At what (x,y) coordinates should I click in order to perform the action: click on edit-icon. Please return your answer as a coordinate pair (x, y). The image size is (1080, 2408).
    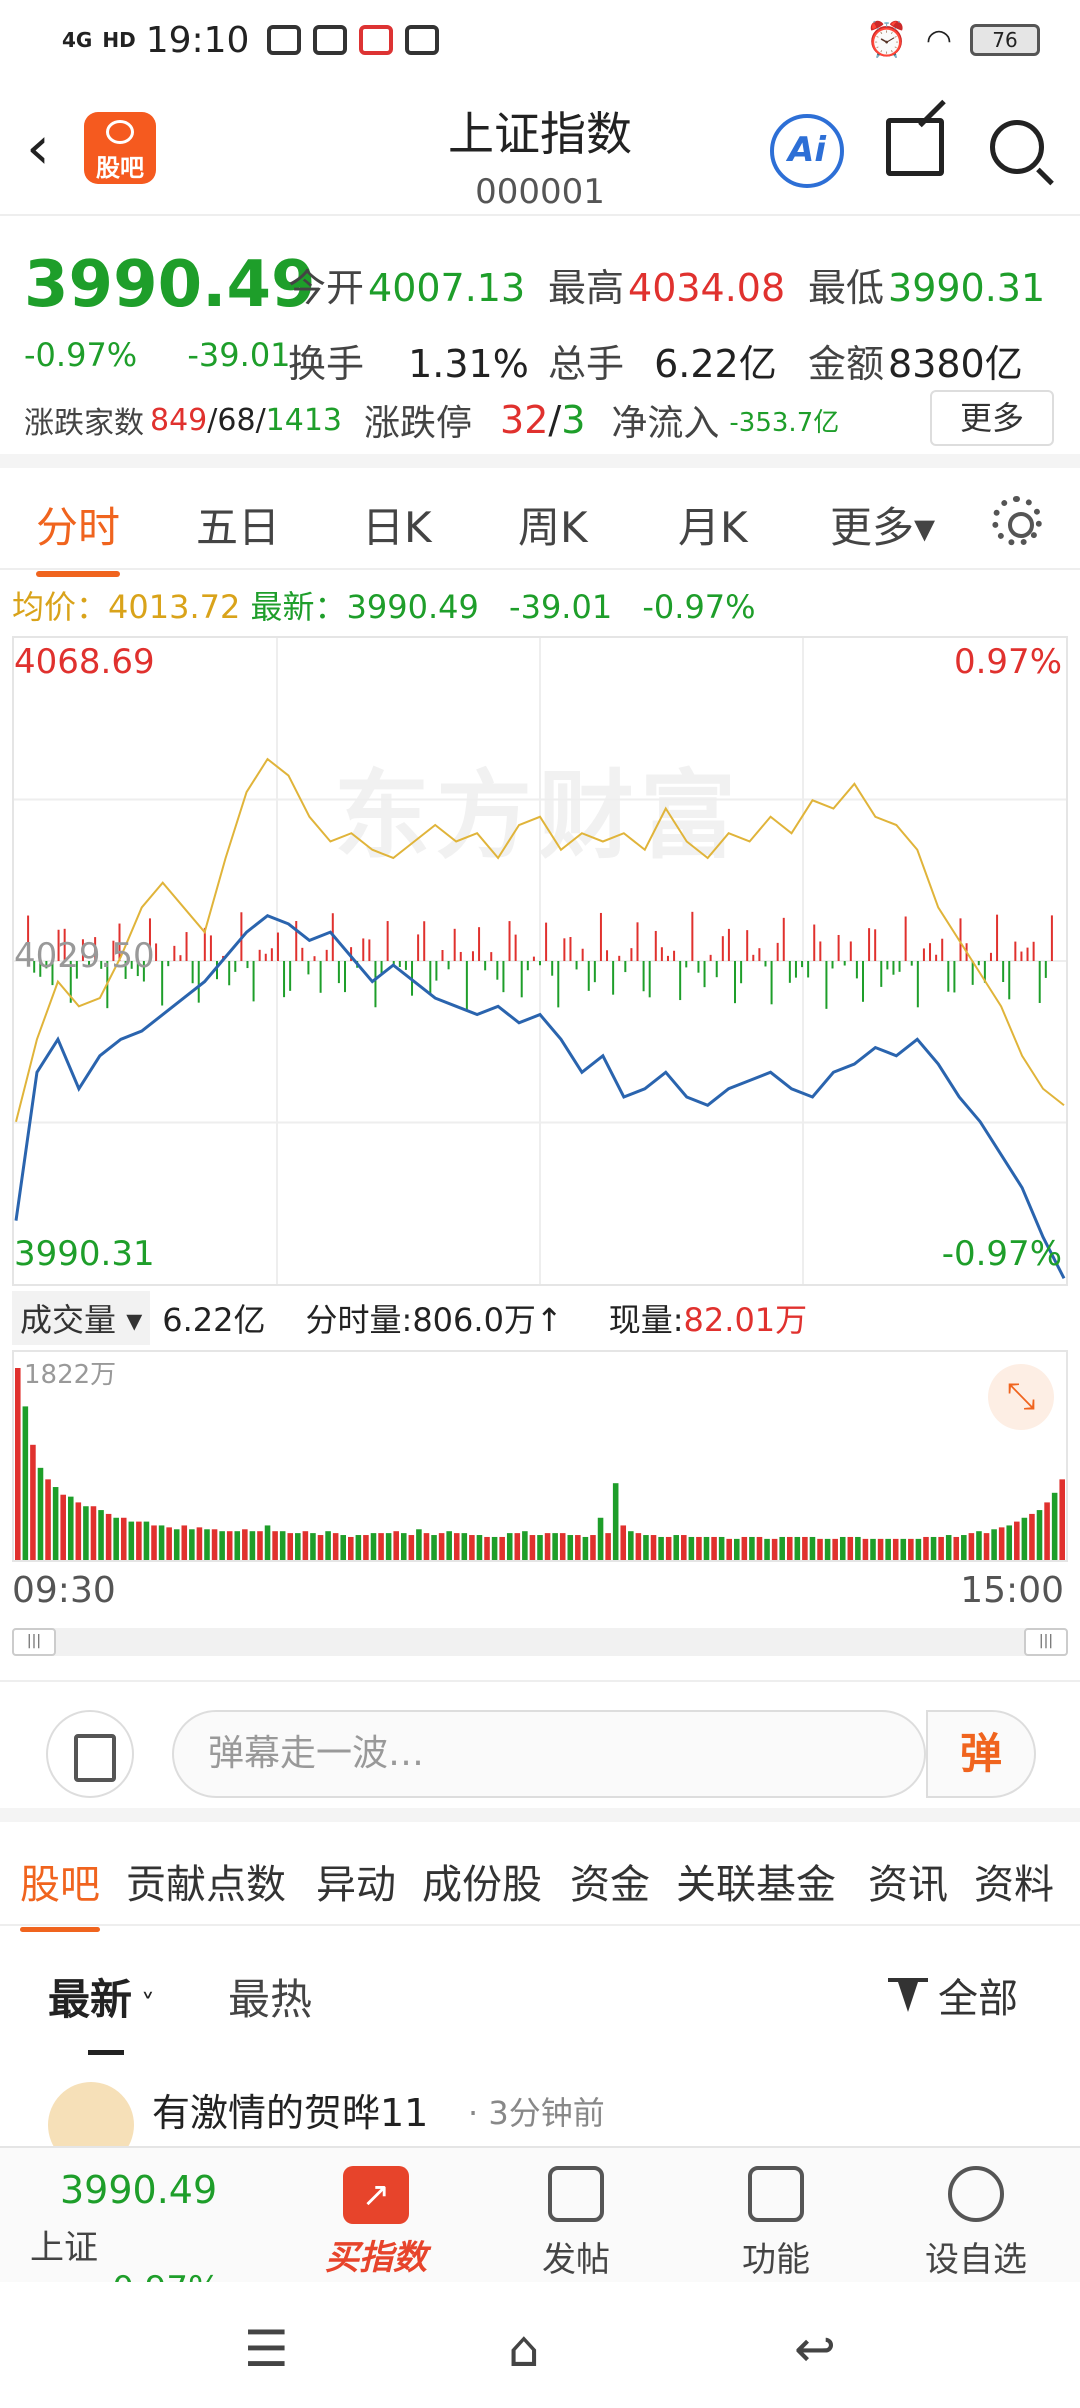
    Looking at the image, I should click on (576, 2194).